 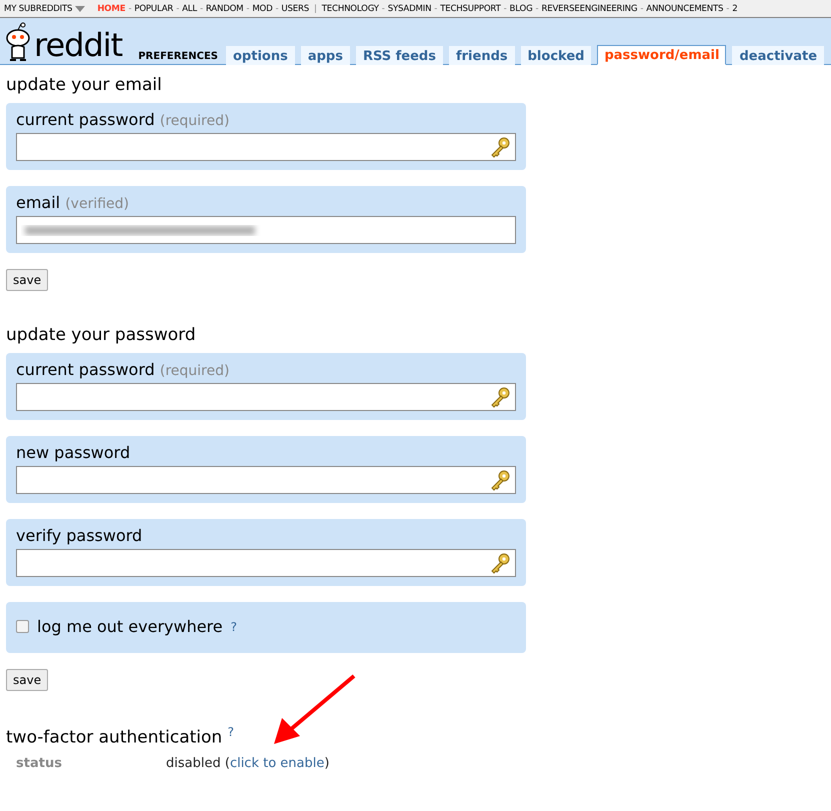 I want to click on page-title: PREFERENCES, so click(x=178, y=57).